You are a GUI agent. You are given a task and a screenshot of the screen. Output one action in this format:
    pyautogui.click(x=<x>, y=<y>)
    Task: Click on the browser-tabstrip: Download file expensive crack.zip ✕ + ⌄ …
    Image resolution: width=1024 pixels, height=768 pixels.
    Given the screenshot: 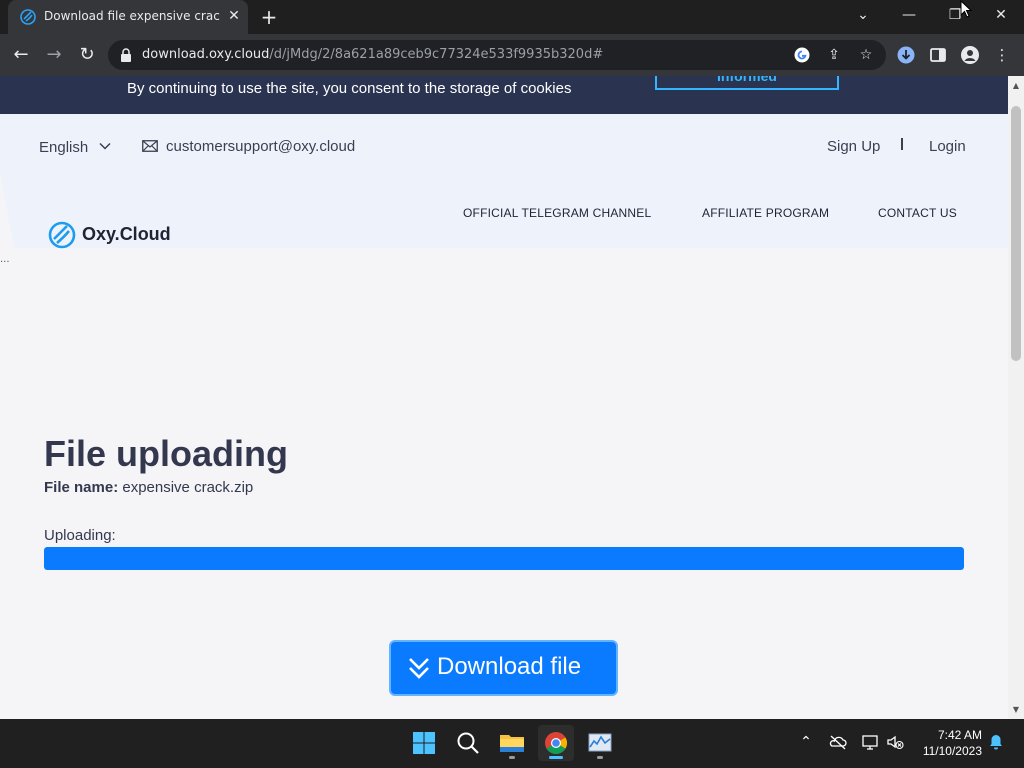 What is the action you would take?
    pyautogui.click(x=512, y=17)
    